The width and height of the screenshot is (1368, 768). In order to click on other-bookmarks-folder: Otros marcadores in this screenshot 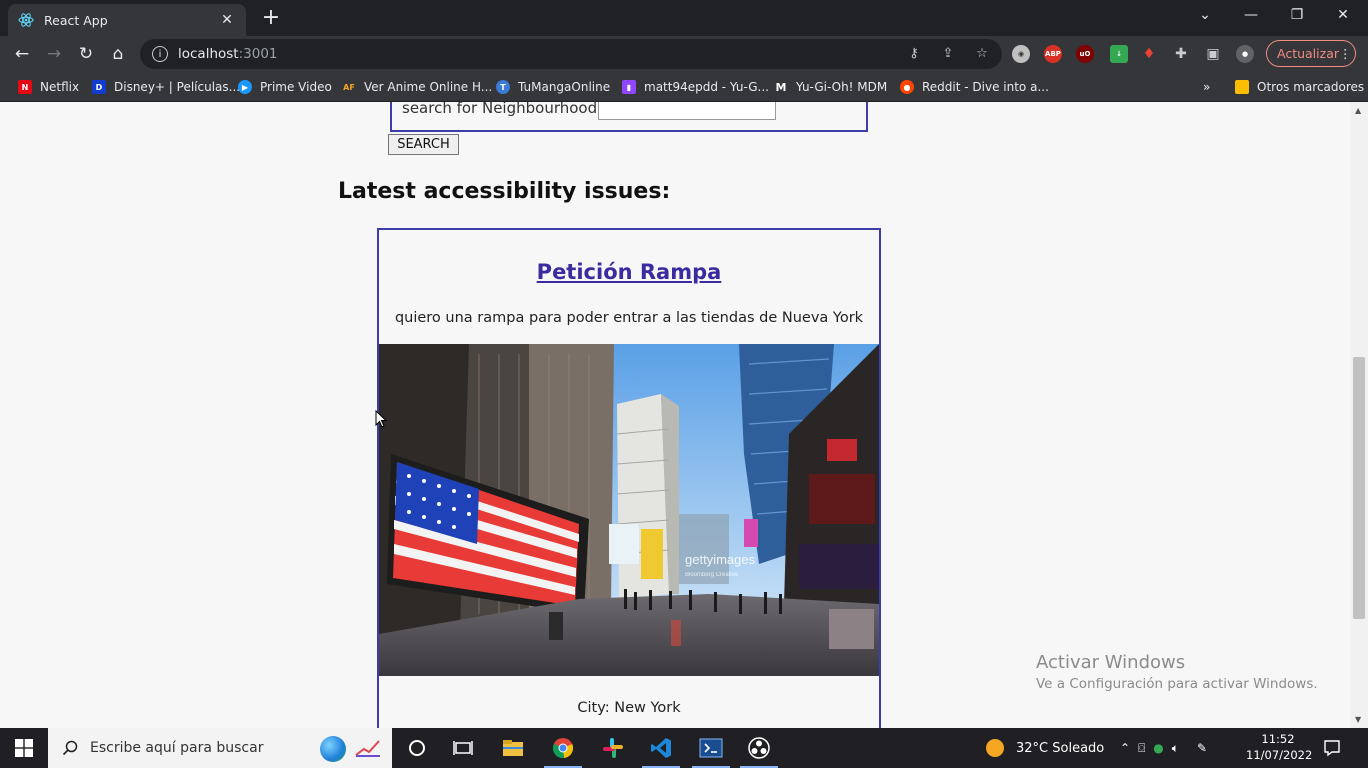, I will do `click(1299, 87)`.